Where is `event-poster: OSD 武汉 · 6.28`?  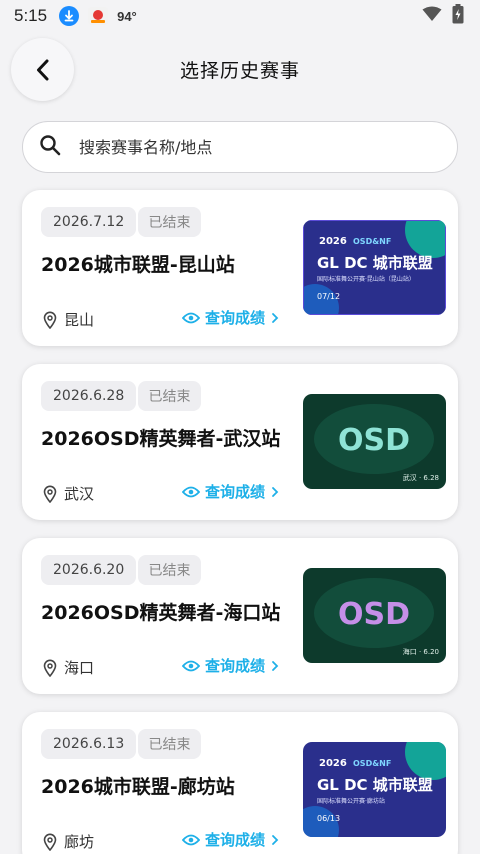 event-poster: OSD 武汉 · 6.28 is located at coordinates (374, 441).